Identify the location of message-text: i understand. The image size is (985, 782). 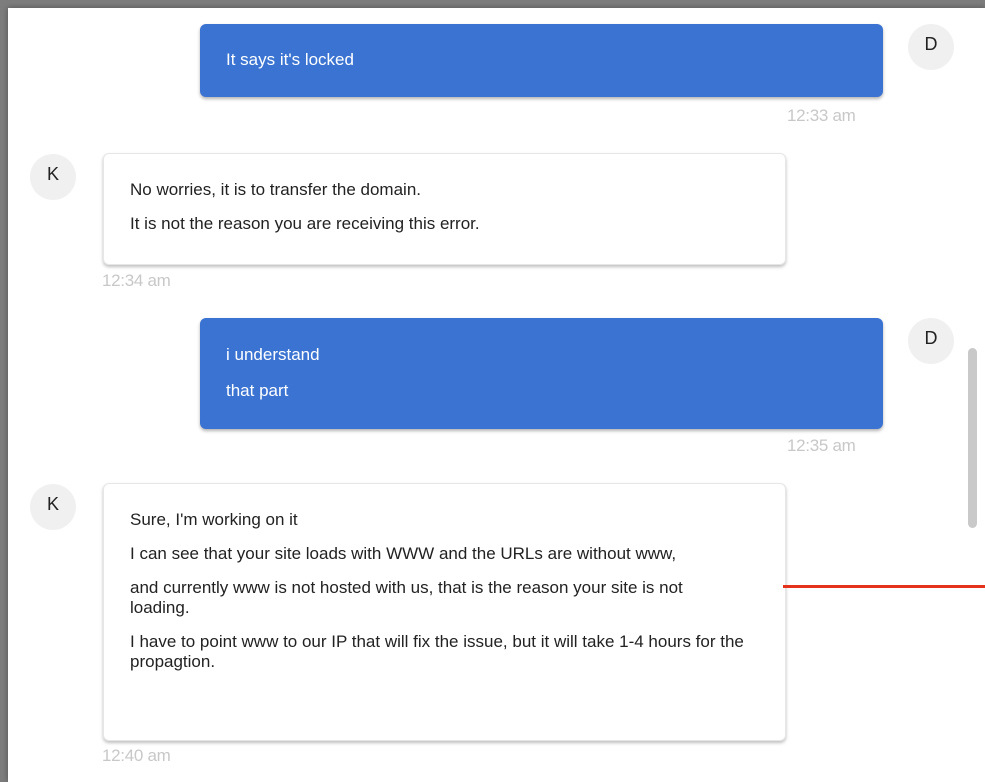
(273, 354).